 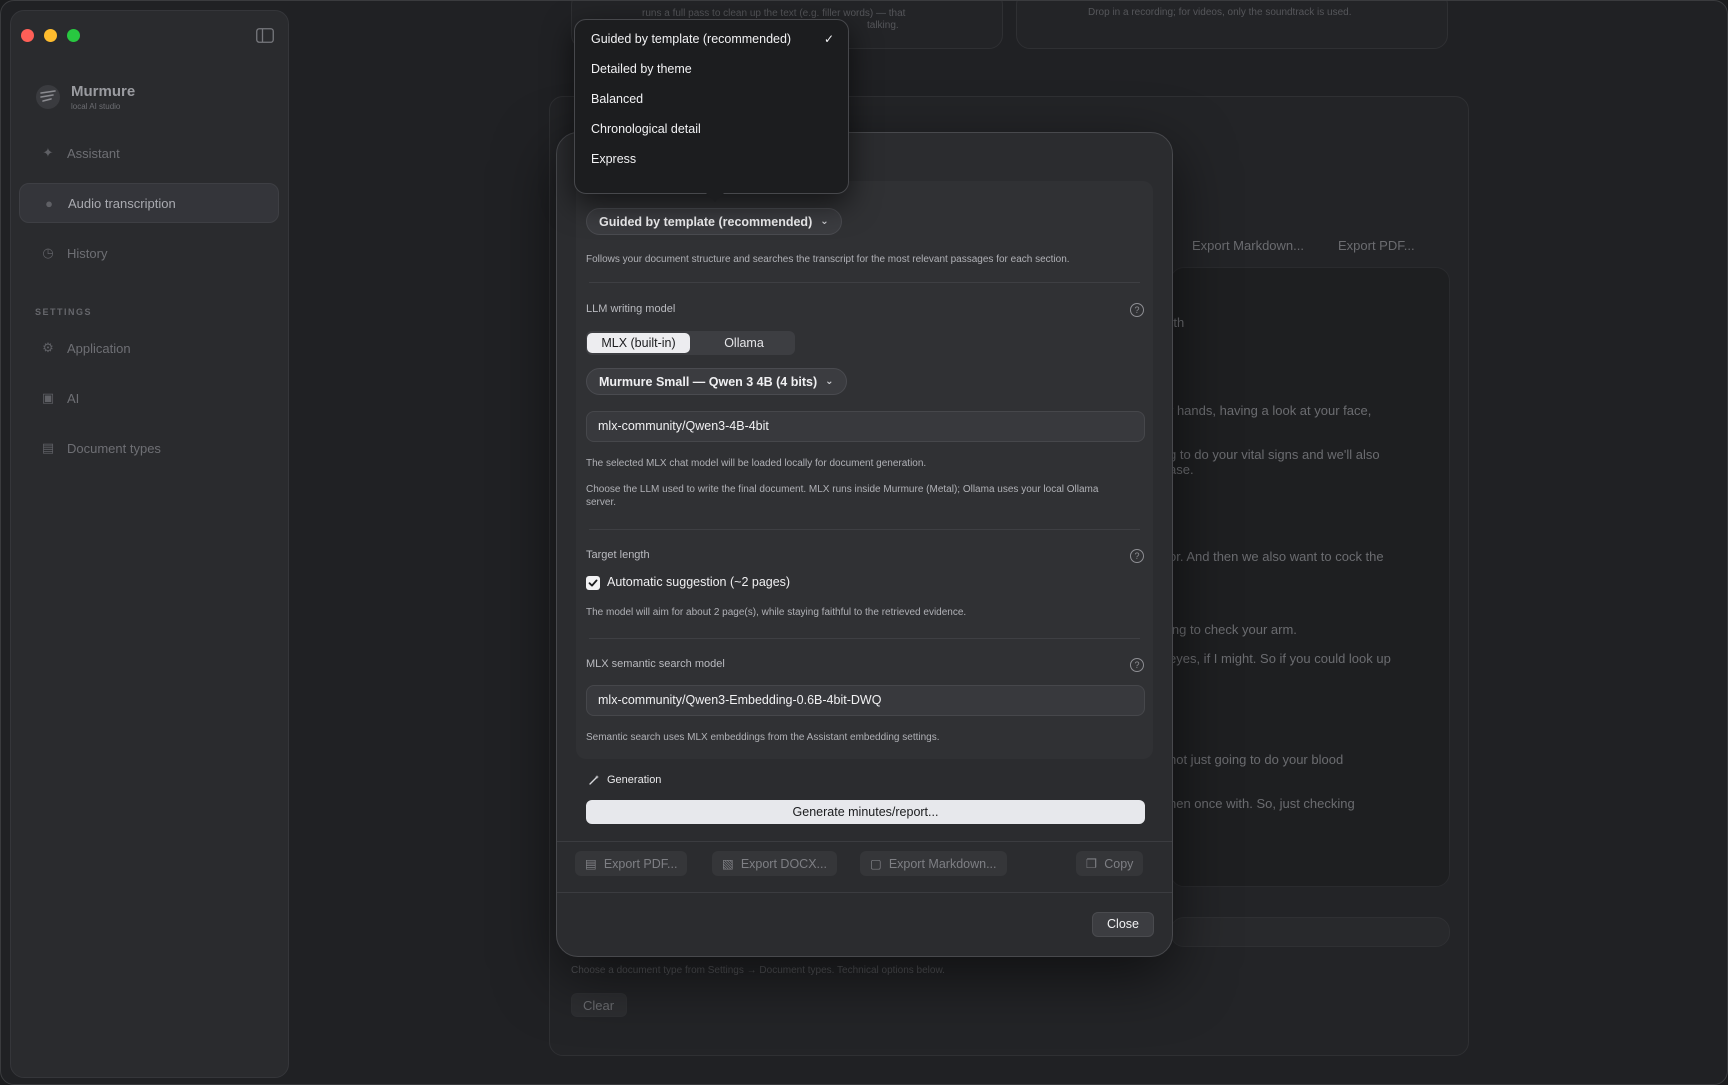 I want to click on strategy-select: Guided by template (recommended) ⌄, so click(x=714, y=221).